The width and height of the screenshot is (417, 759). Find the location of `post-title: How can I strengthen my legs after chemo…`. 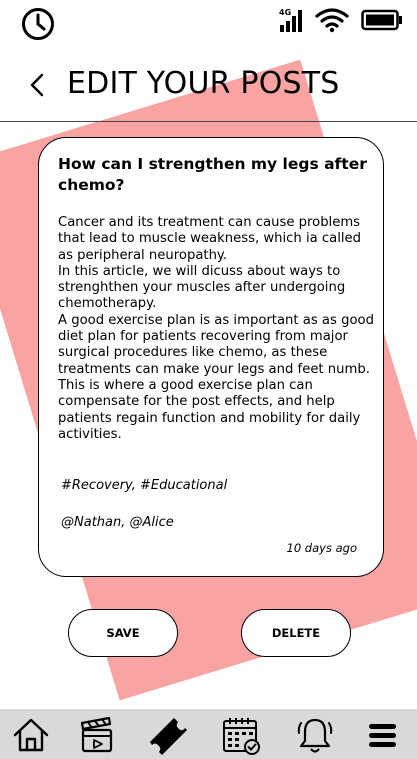

post-title: How can I strengthen my legs after chemo… is located at coordinates (217, 175).